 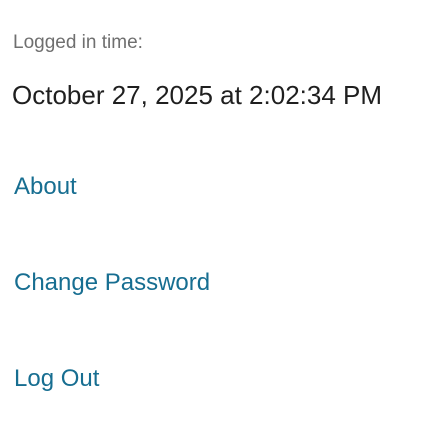 What do you see at coordinates (197, 95) in the screenshot?
I see `logged-in-time-value: October 27, 2025 at 2:02:34 PM` at bounding box center [197, 95].